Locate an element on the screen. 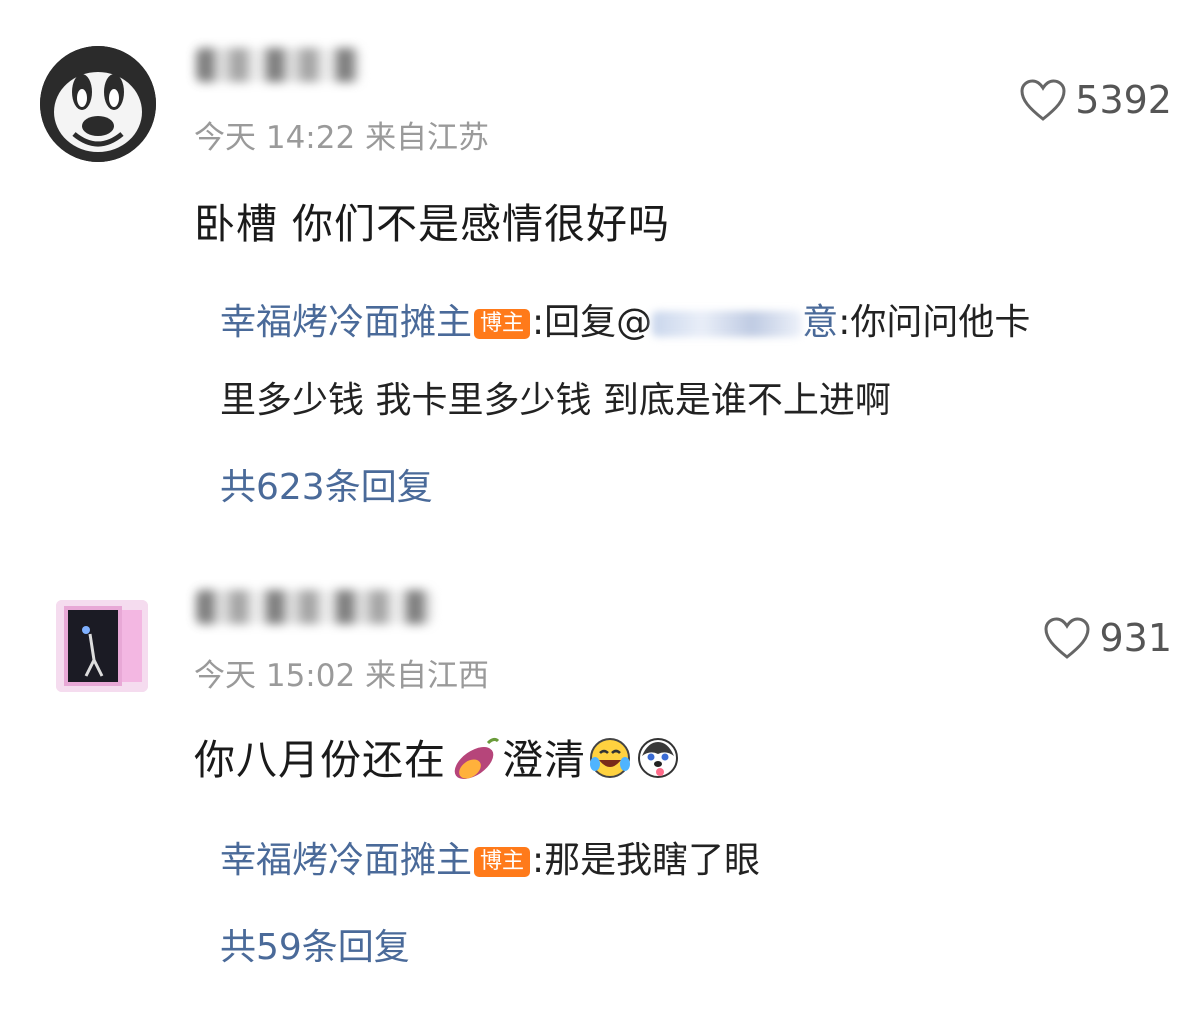 The width and height of the screenshot is (1200, 1019). laugh-cry-icon is located at coordinates (610, 763).